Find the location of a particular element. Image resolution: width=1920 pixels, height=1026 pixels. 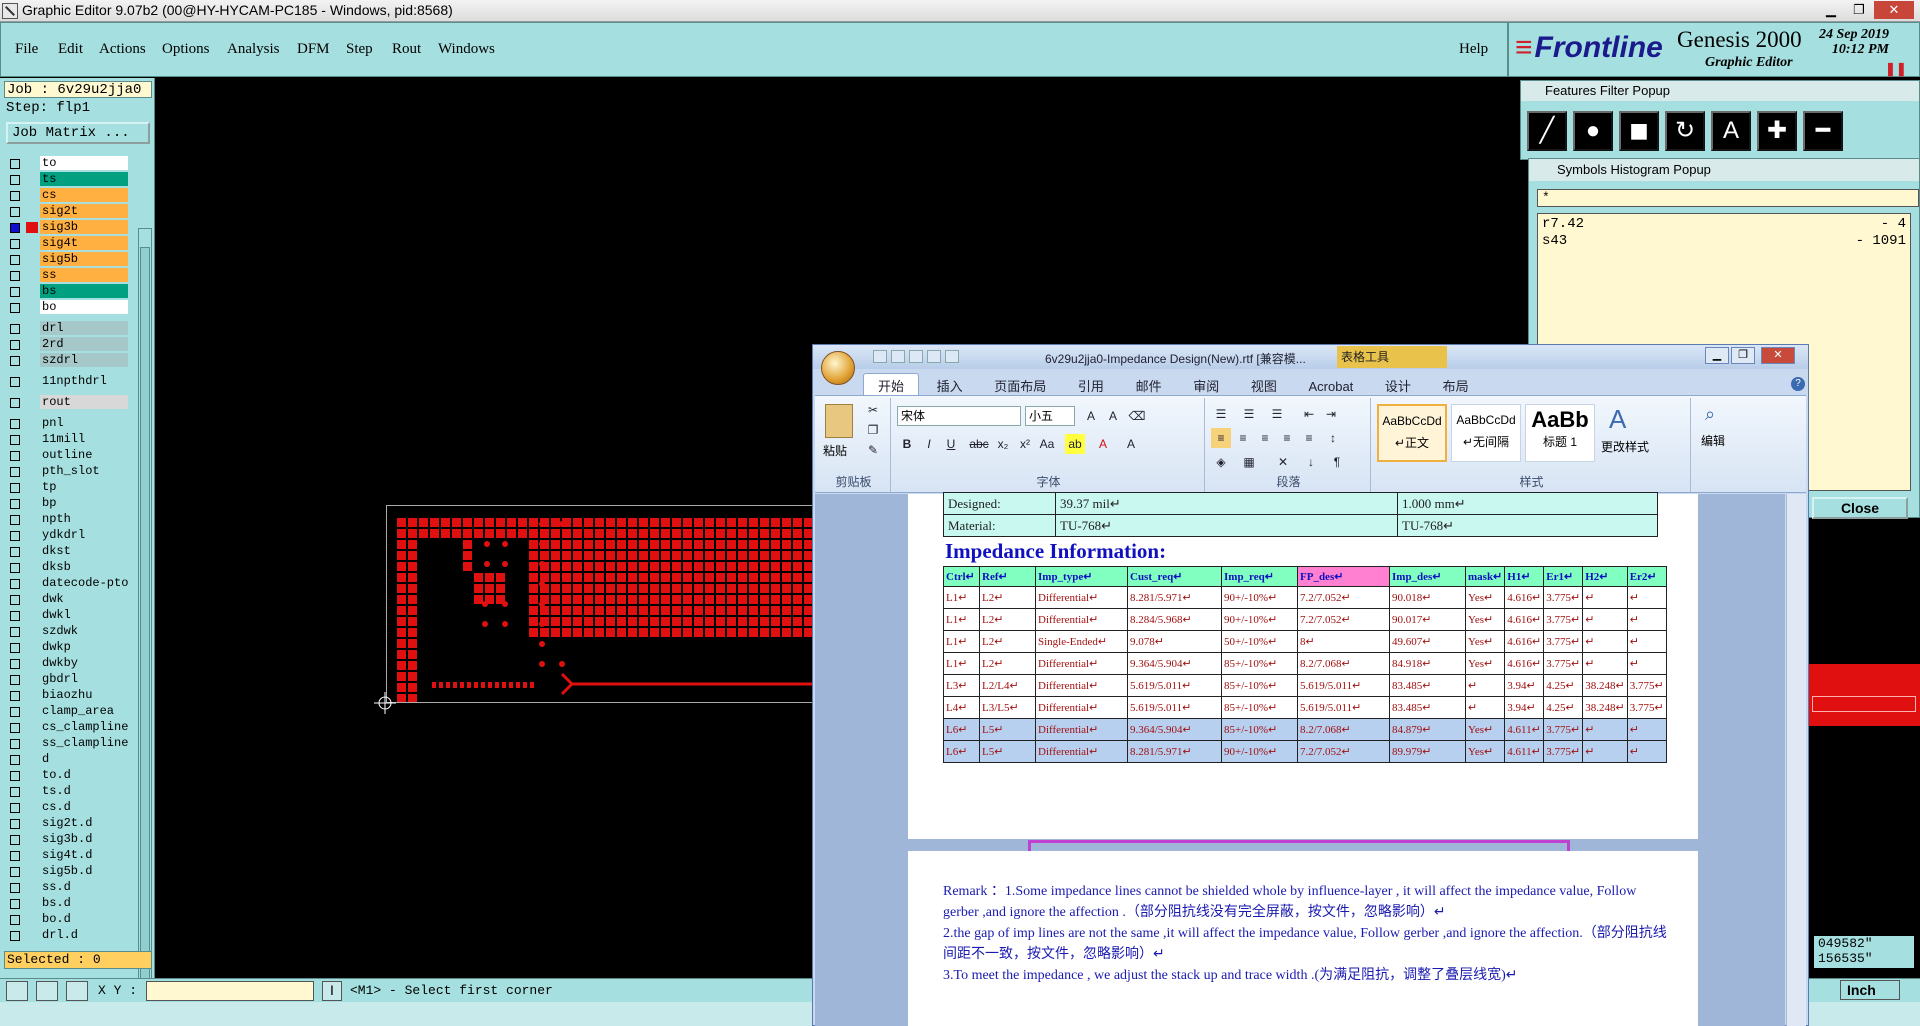

layer-row: biaozhu is located at coordinates (68, 695).